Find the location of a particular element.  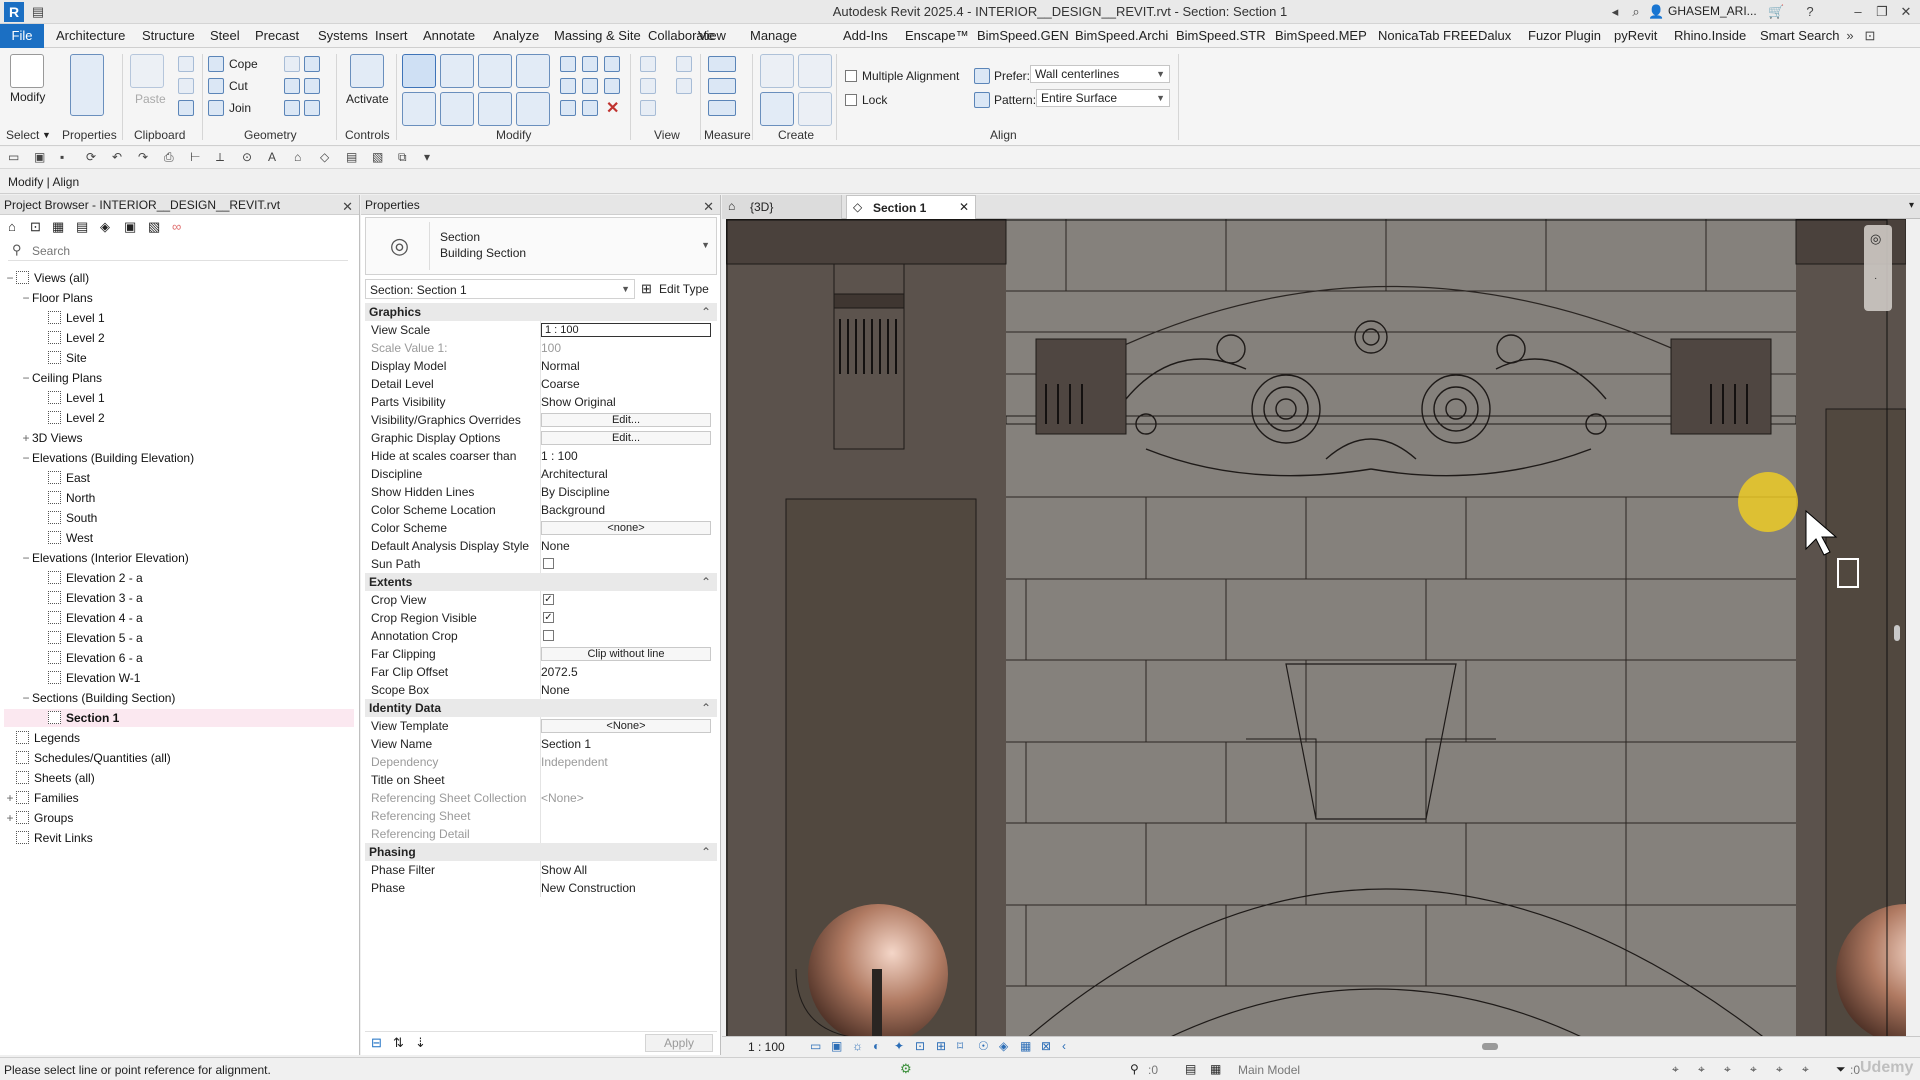

align-tool-icon is located at coordinates (419, 71).